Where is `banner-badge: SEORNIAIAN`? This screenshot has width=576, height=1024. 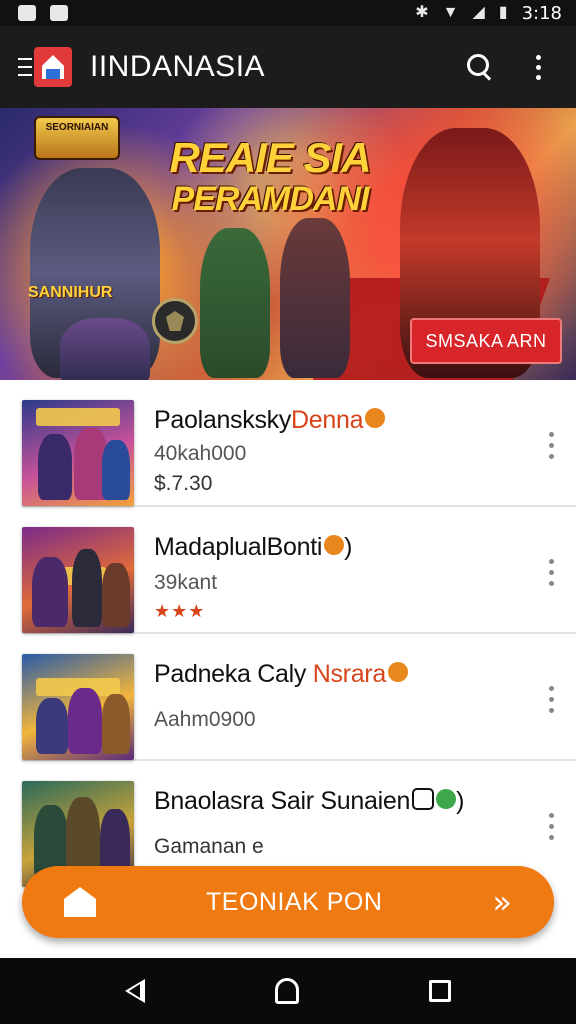 banner-badge: SEORNIAIAN is located at coordinates (77, 138).